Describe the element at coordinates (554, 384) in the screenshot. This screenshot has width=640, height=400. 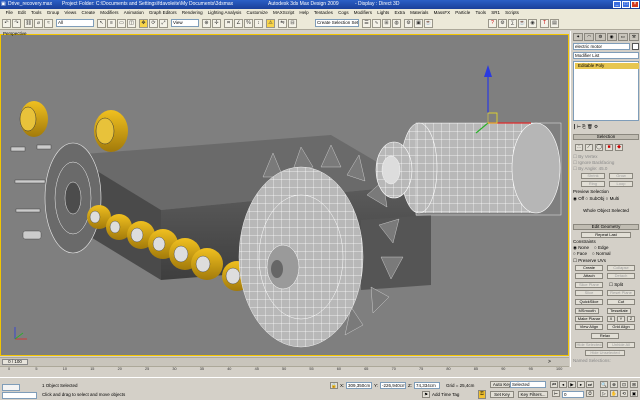
I see `go-to-start-icon: ⏮` at that location.